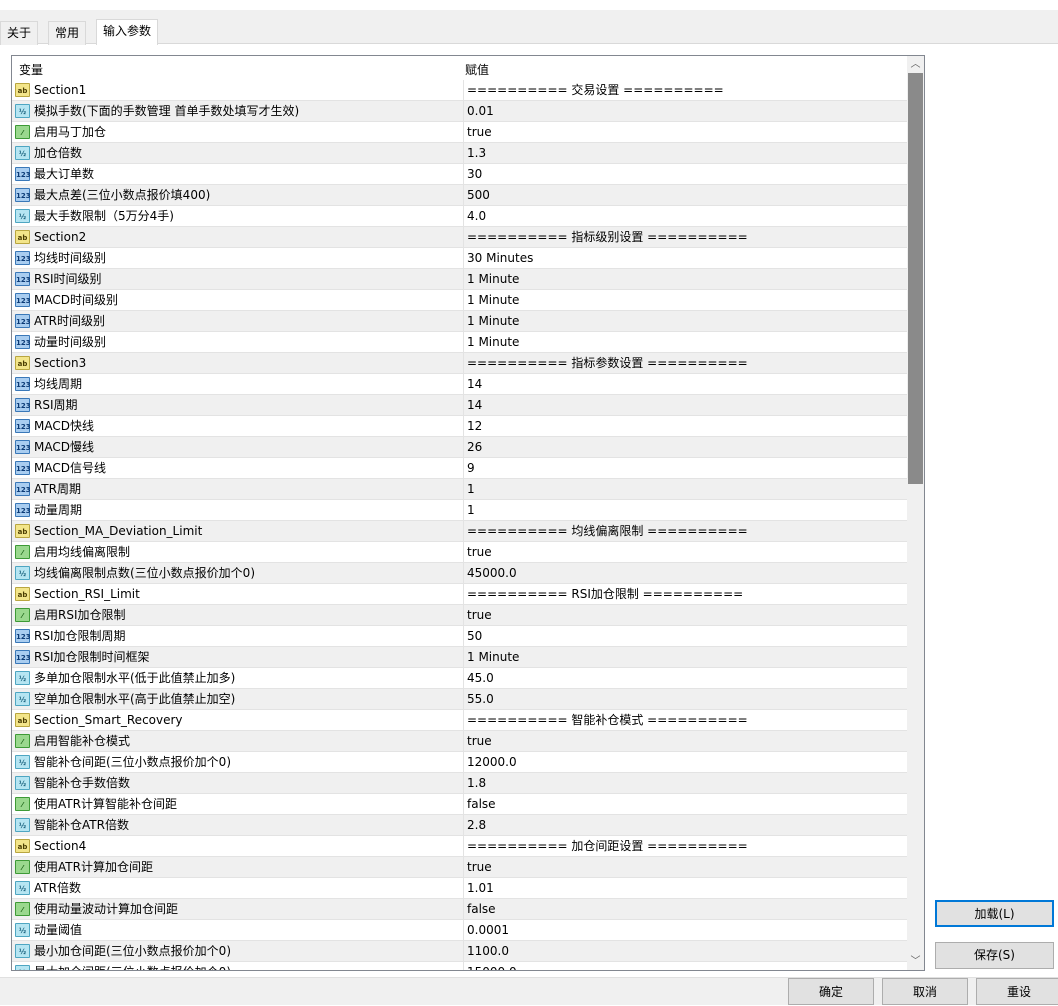 The width and height of the screenshot is (1058, 1006). I want to click on parameter-row: 123 MACD快线 12, so click(459, 426).